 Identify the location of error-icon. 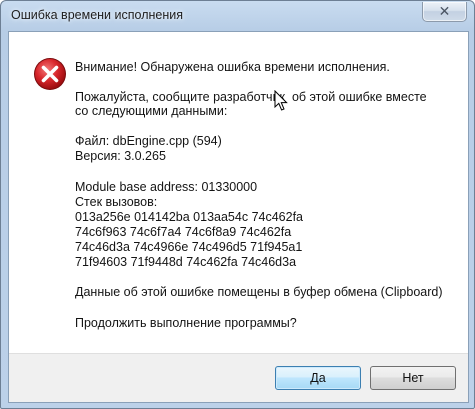
(50, 74).